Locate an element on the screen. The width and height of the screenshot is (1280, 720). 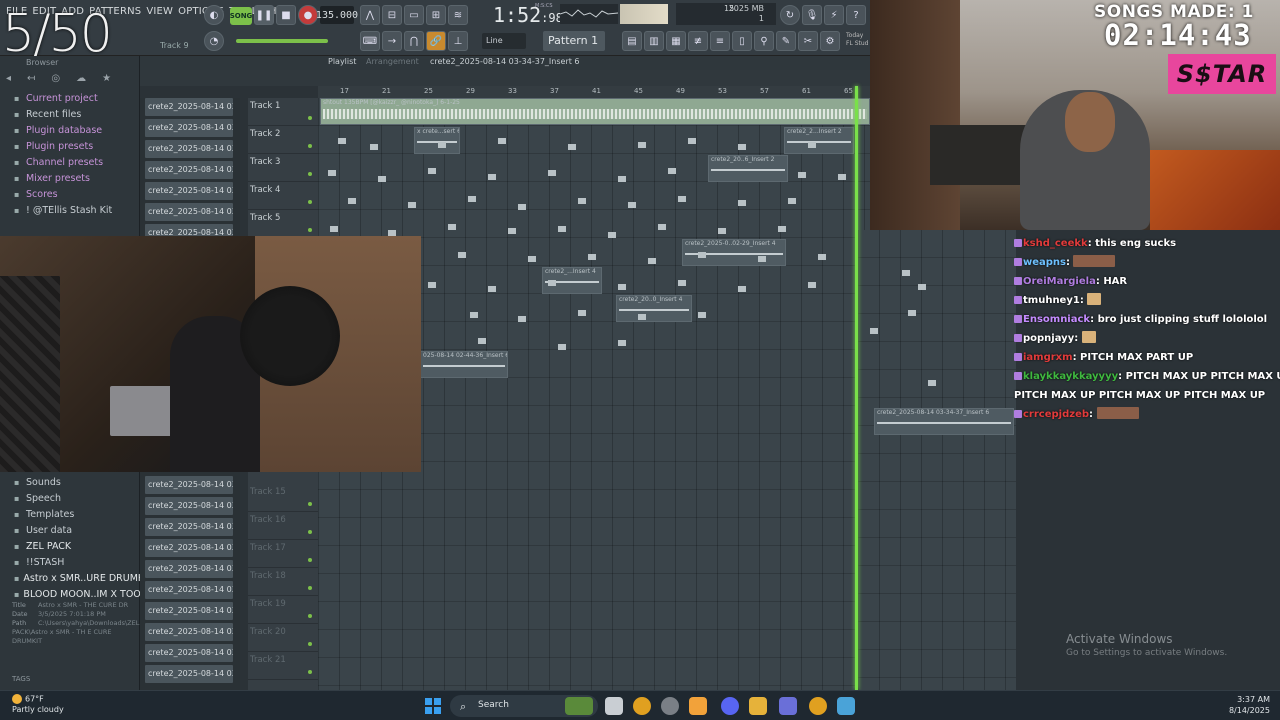
metronome-icon: ⋀ is located at coordinates (370, 15).